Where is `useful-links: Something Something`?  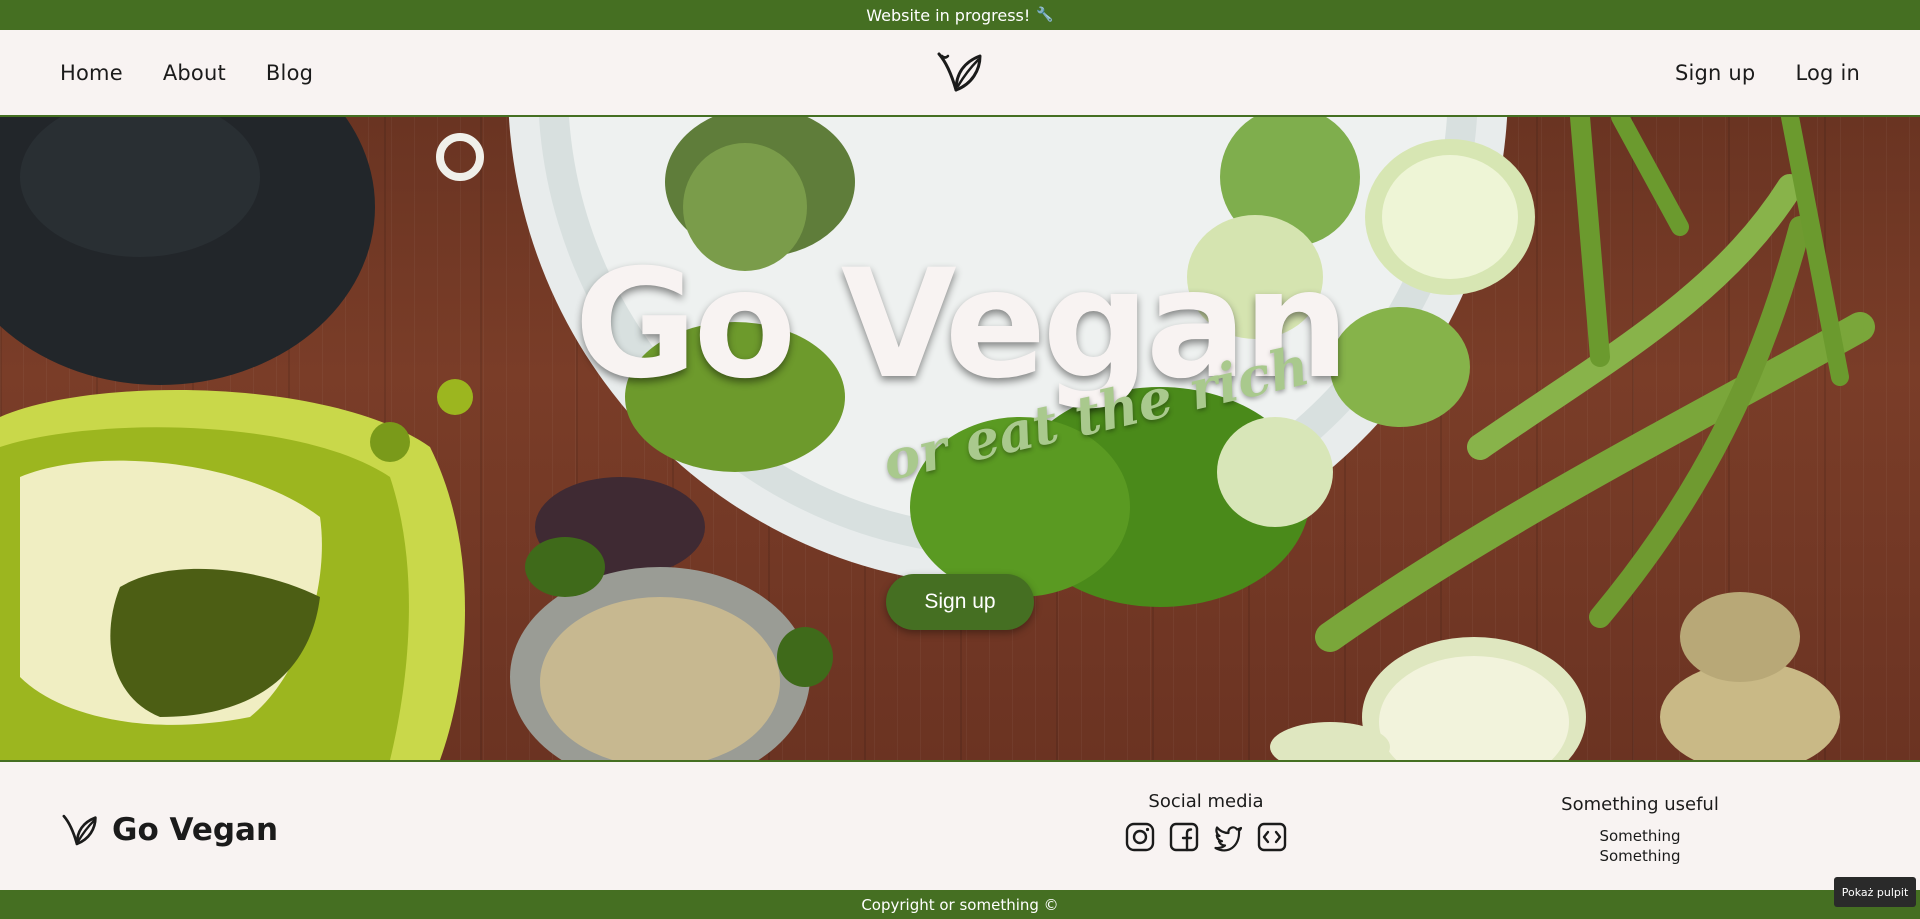
useful-links: Something Something is located at coordinates (1640, 846).